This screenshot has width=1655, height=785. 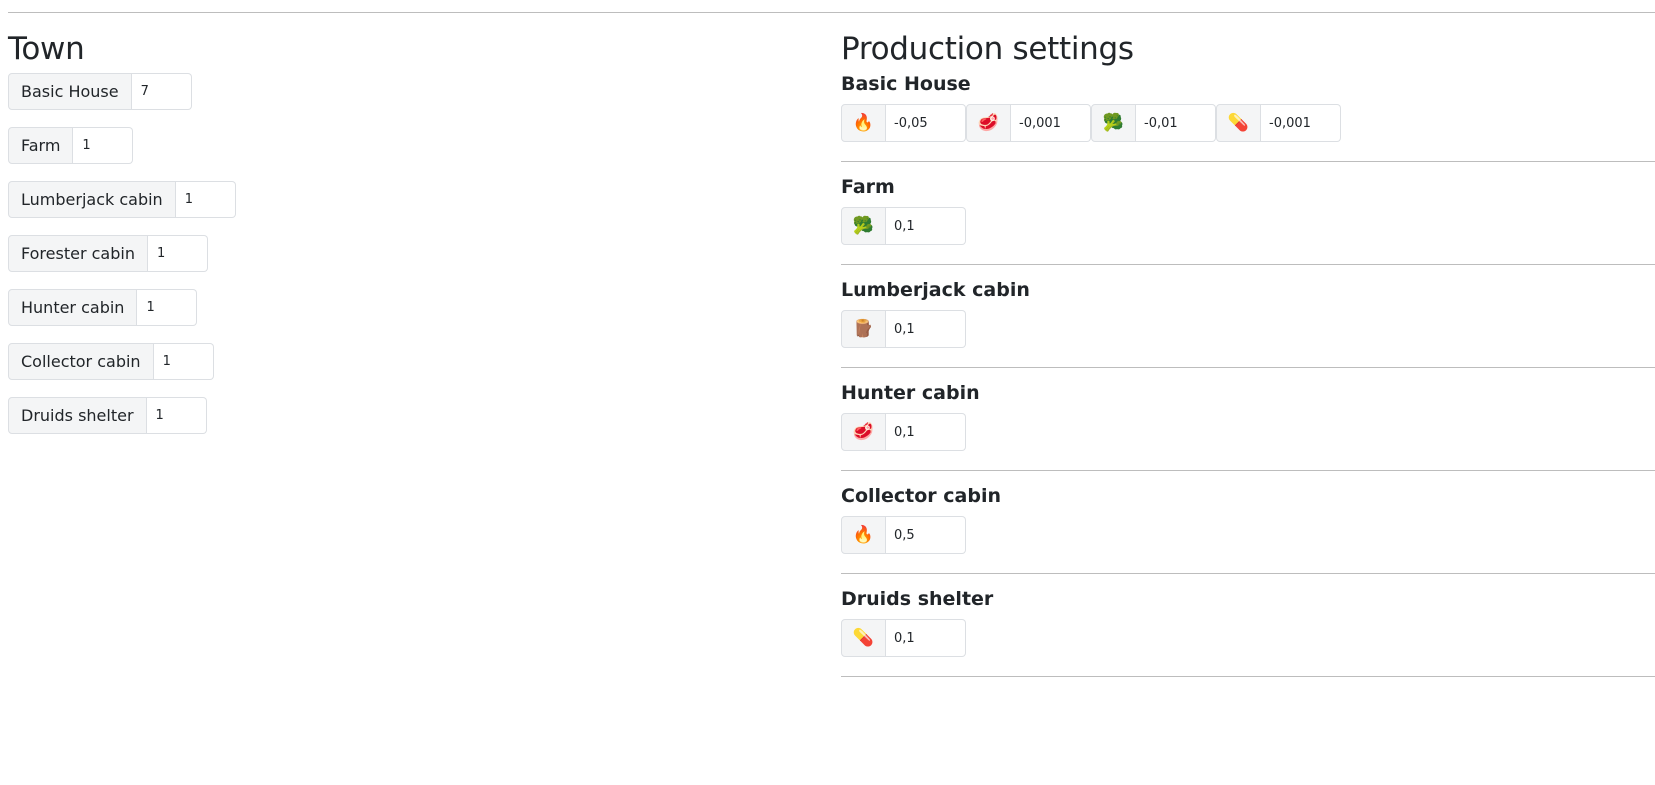 I want to click on building-heading: Lumberjack cabin, so click(x=935, y=290).